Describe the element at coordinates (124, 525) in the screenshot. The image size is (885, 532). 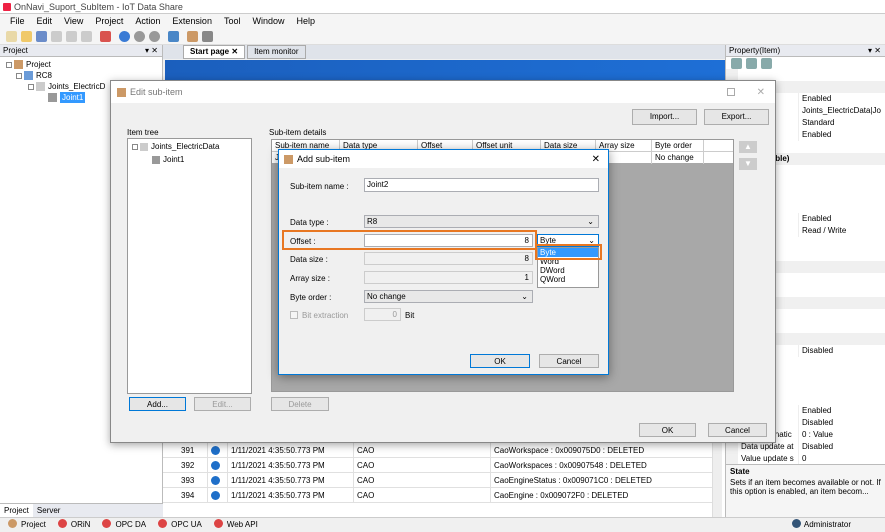
I see `status-opcda: OPC DA` at that location.